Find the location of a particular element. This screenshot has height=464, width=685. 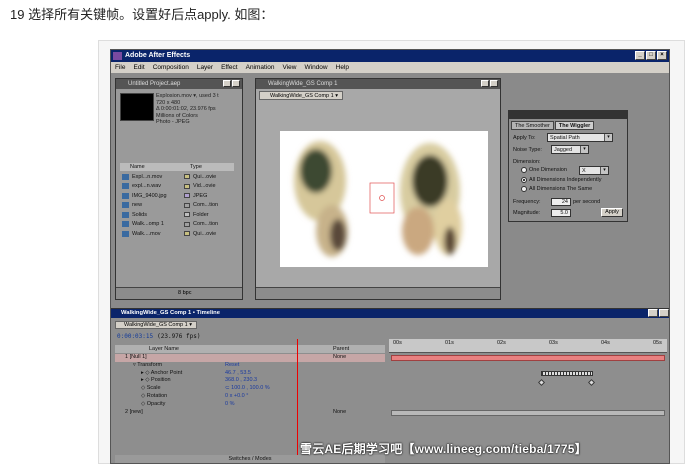

property-value: Reset is located at coordinates (232, 366).